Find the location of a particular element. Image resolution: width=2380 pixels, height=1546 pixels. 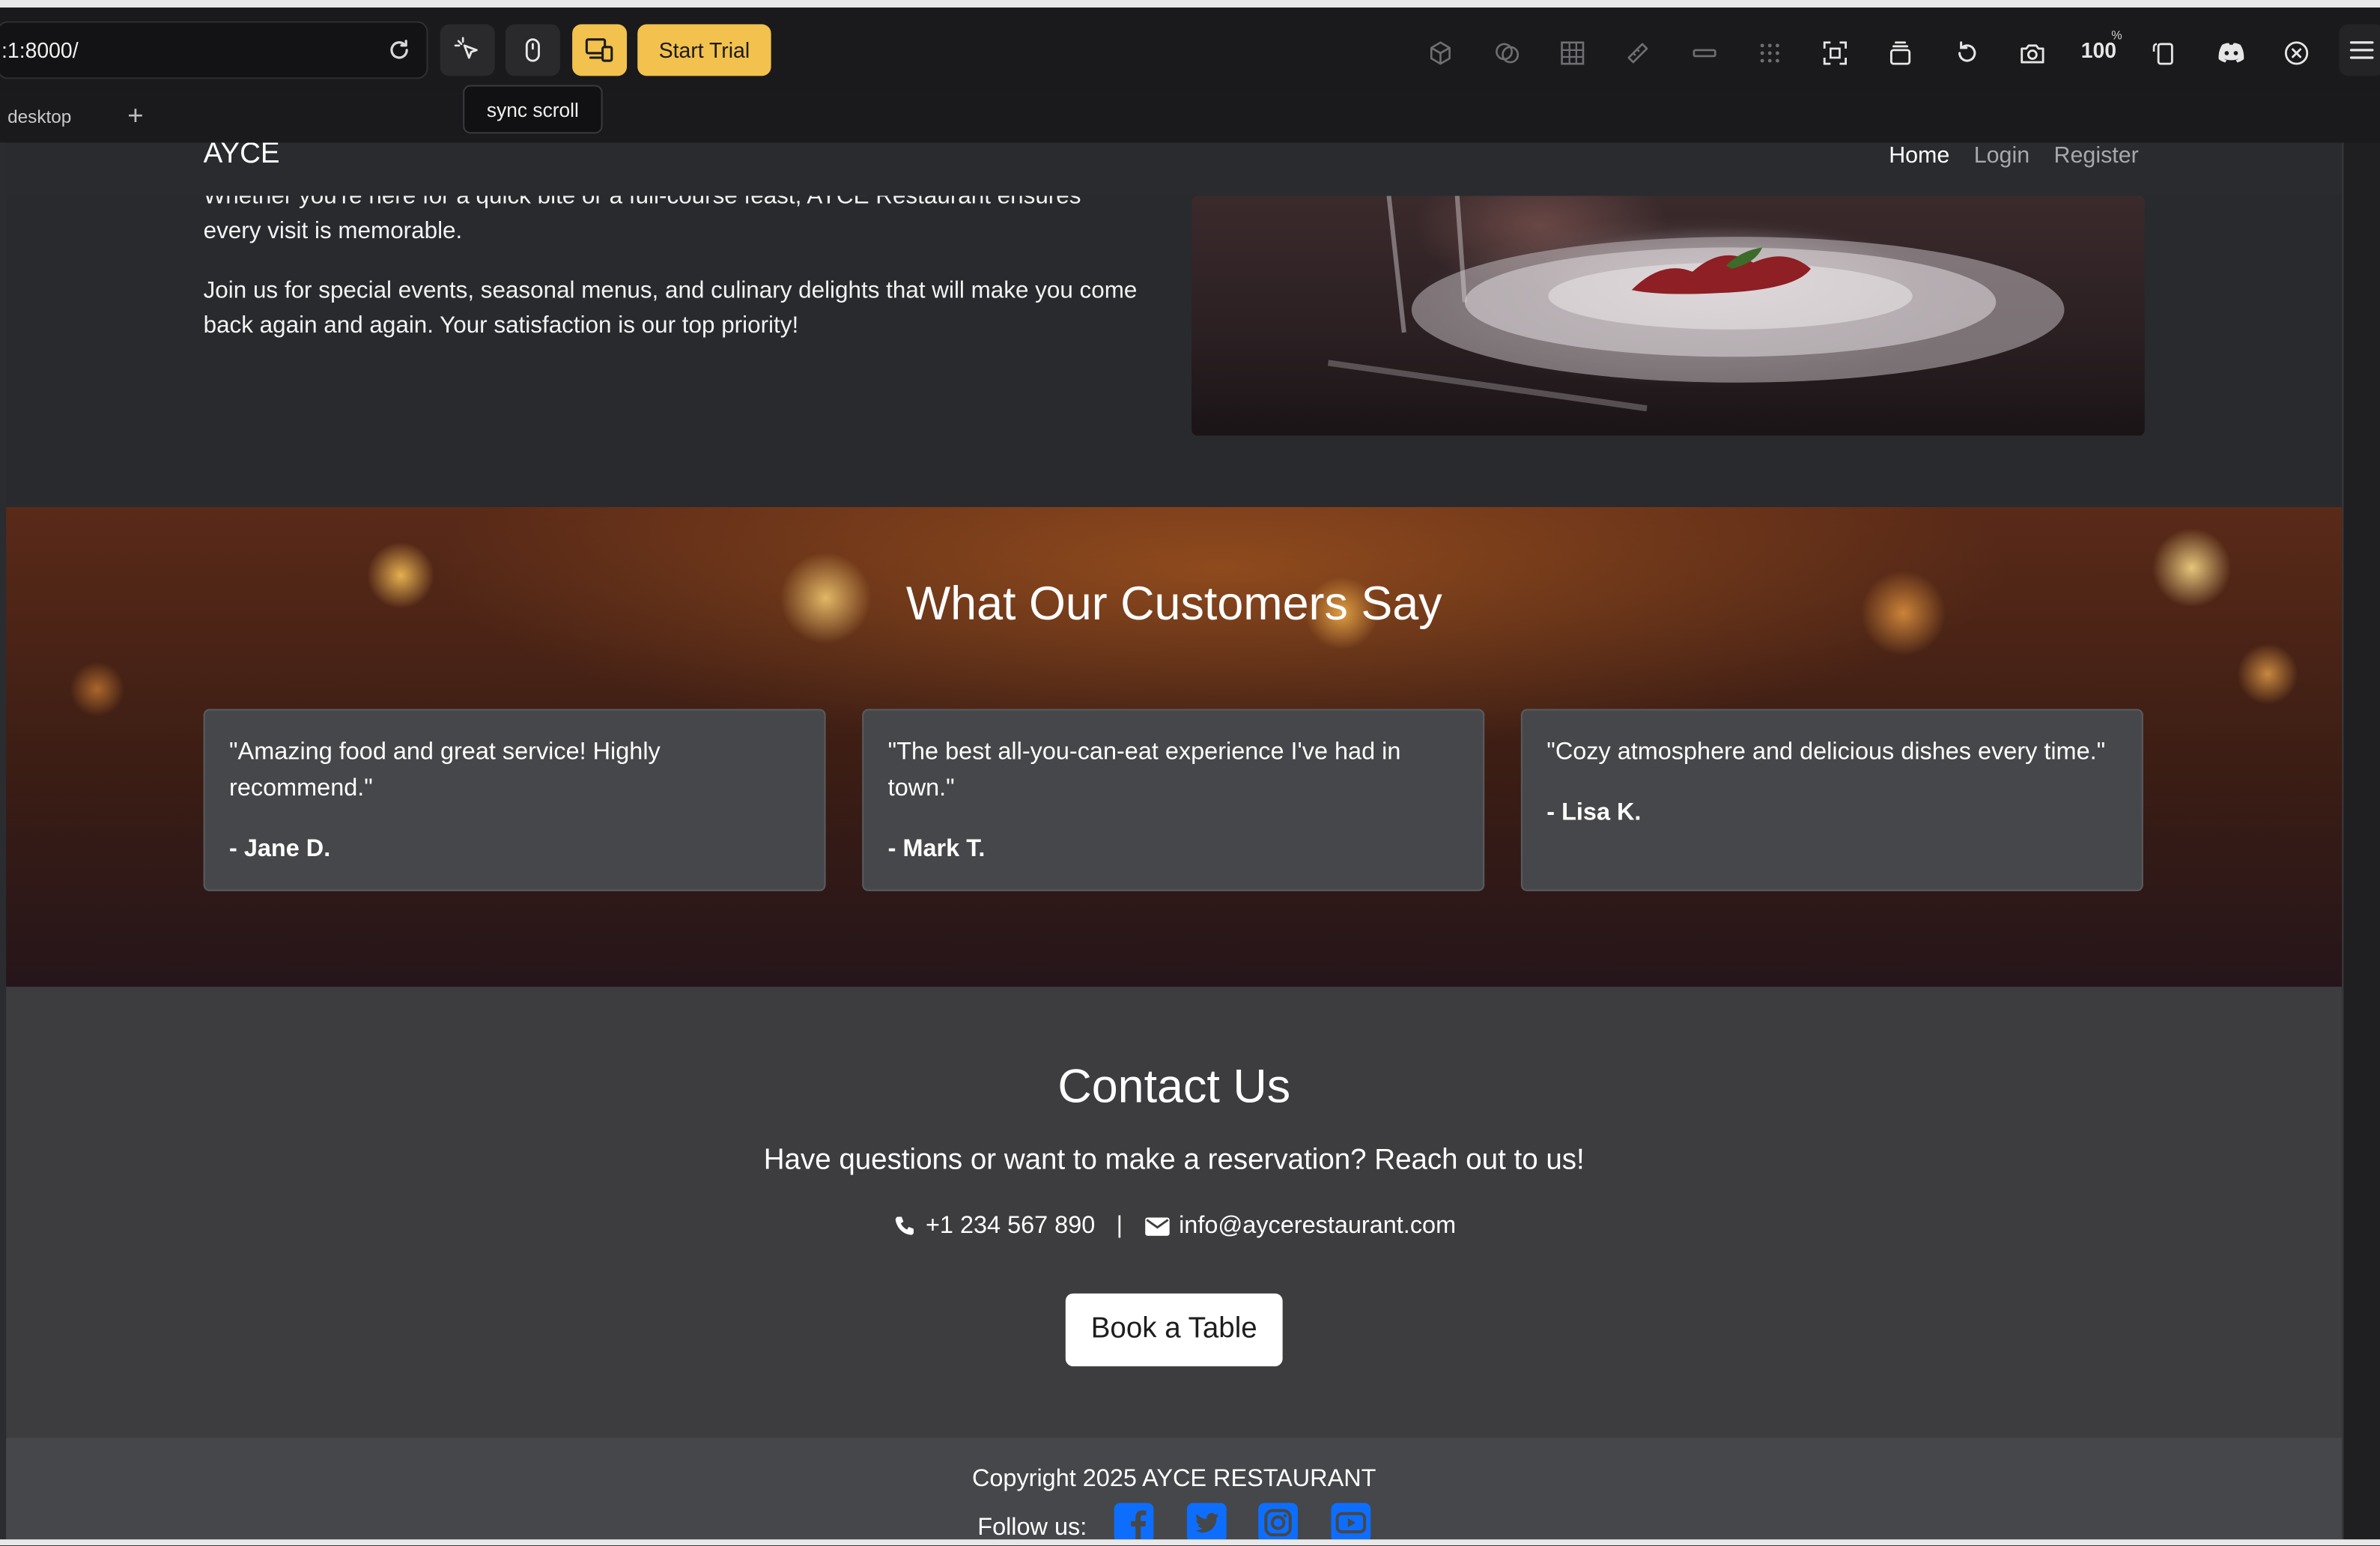

nav-login-link: Login is located at coordinates (2002, 156).